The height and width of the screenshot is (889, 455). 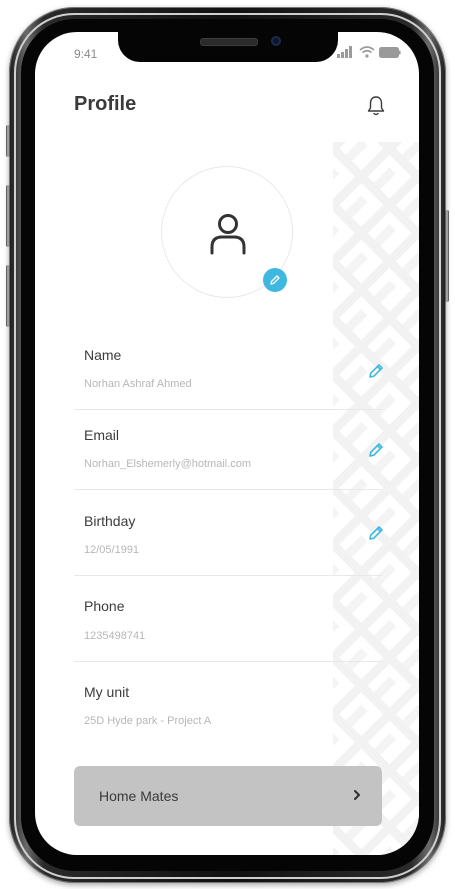 What do you see at coordinates (102, 435) in the screenshot?
I see `email-label: Email` at bounding box center [102, 435].